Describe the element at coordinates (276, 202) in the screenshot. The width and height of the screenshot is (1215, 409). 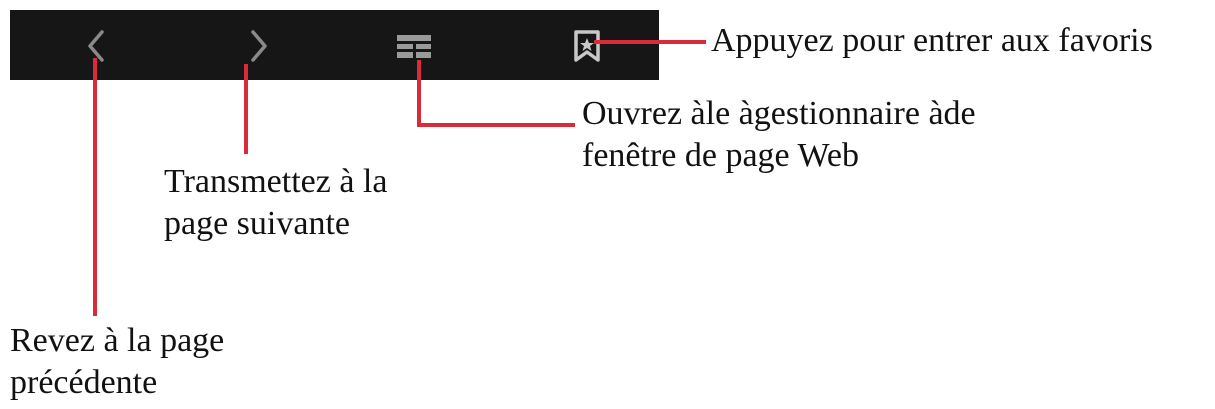
I see `forward-callout-label: Transmettez à la page suivante` at that location.